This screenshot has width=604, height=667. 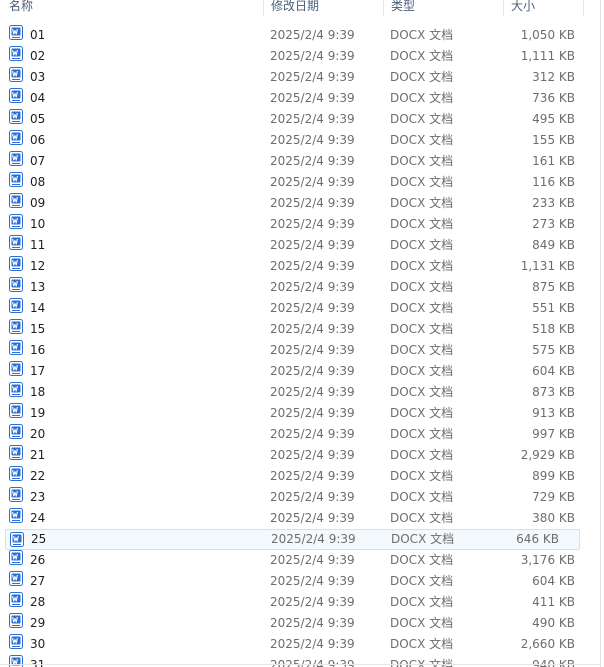 I want to click on file-row: 15 2025/2/4 9:39 DOCX 文档 518 KB, so click(x=300, y=329).